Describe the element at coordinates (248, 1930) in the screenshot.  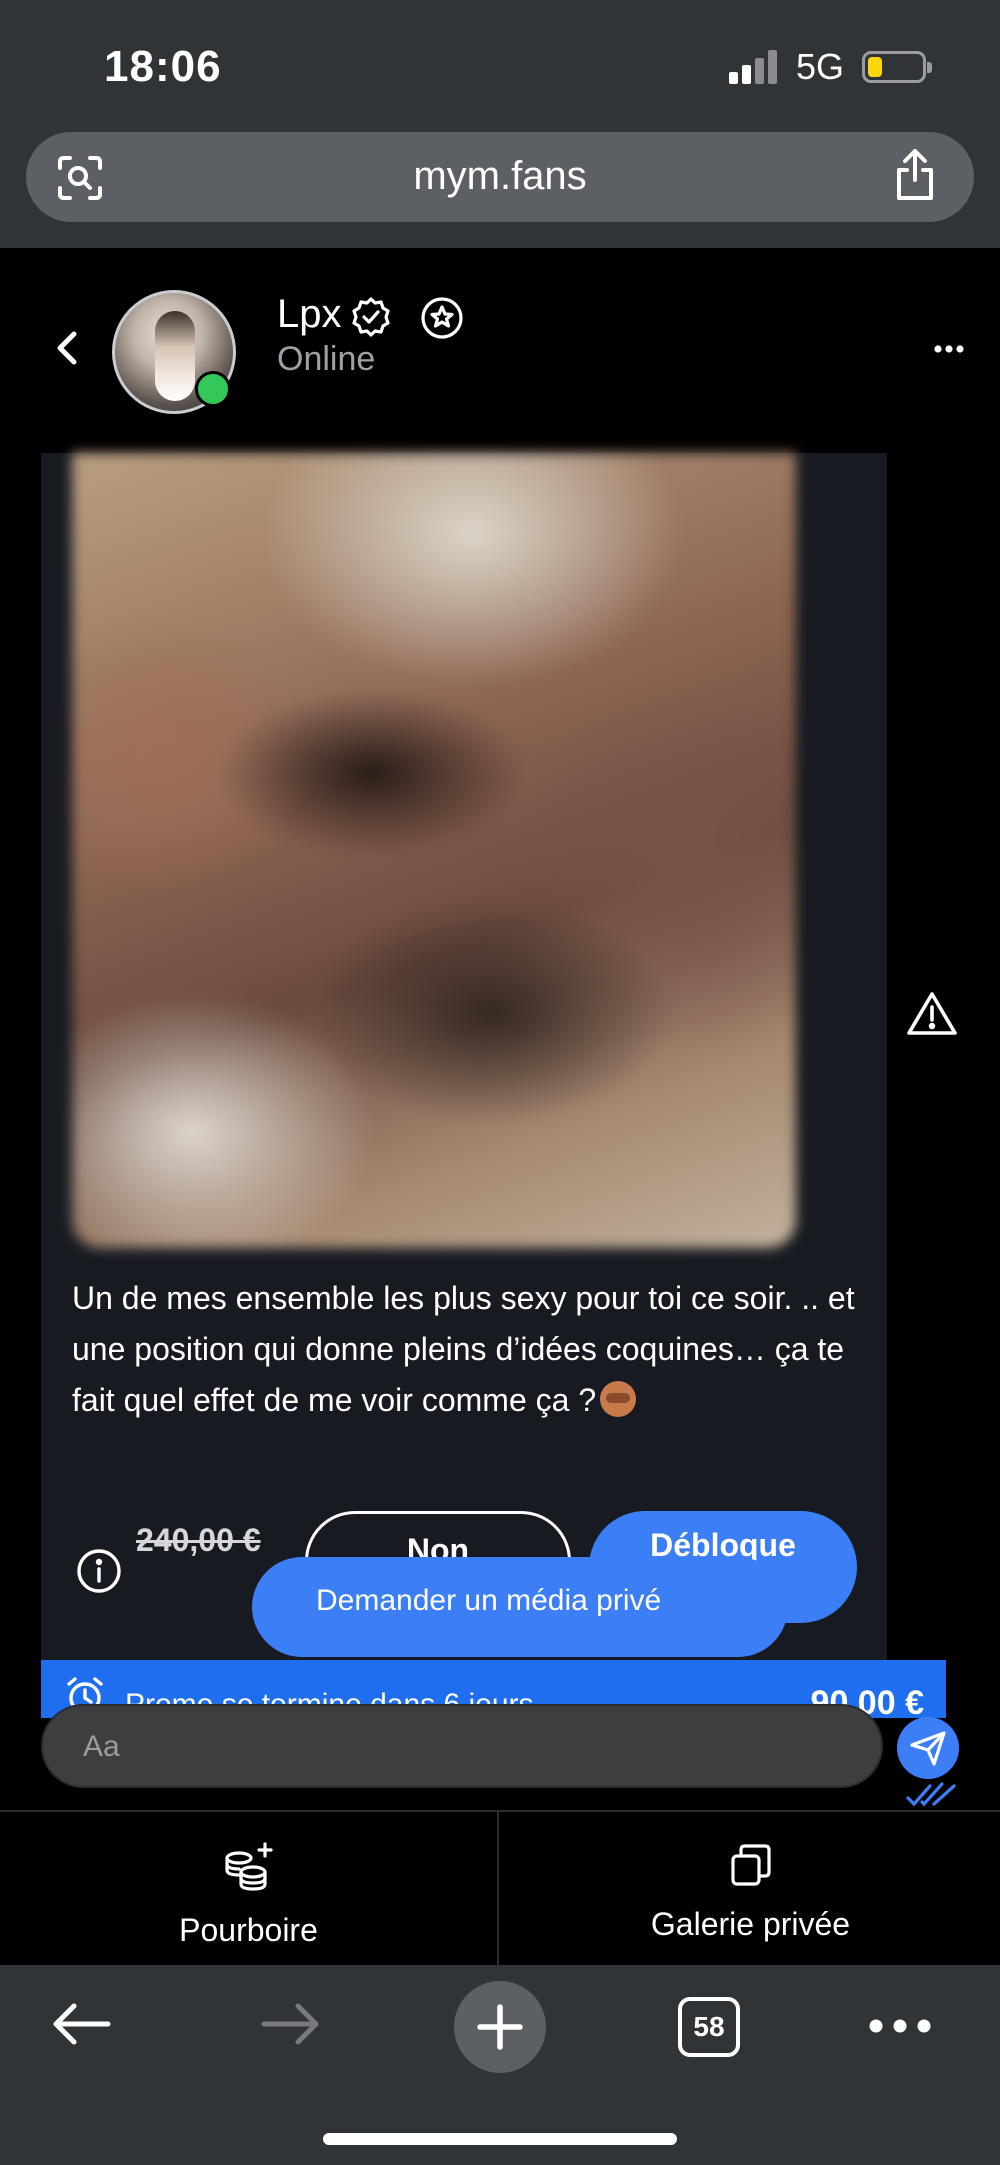
I see `tab-tip-label: Pourboire` at that location.